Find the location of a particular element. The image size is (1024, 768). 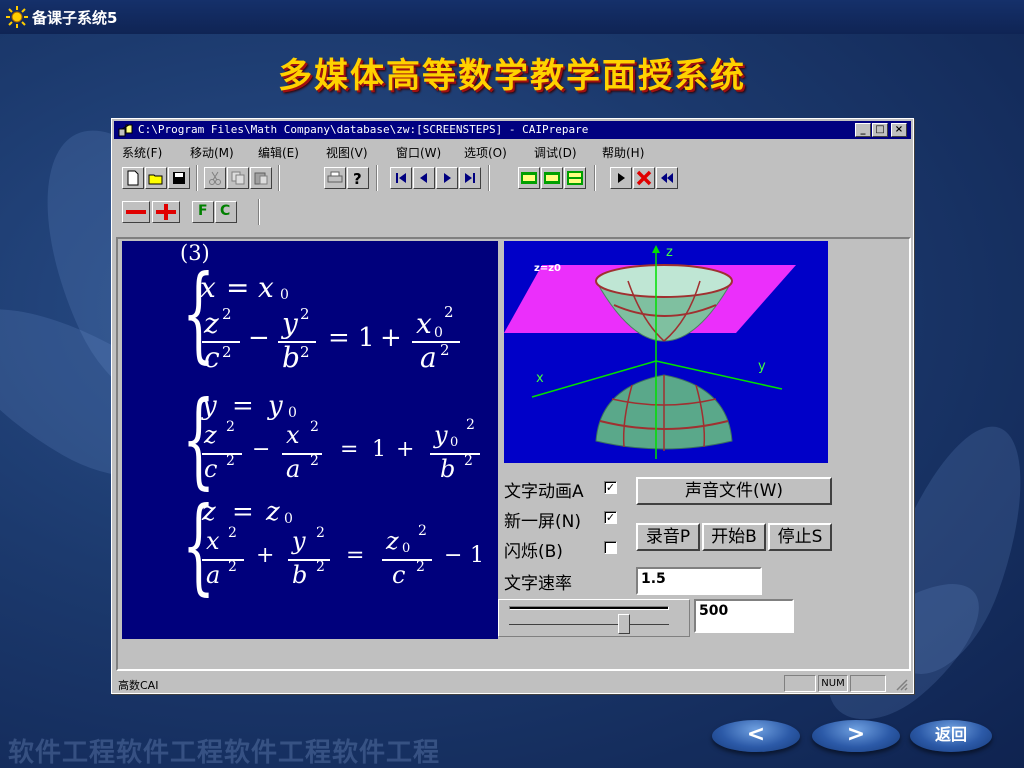

skip-first-icon is located at coordinates (401, 178).